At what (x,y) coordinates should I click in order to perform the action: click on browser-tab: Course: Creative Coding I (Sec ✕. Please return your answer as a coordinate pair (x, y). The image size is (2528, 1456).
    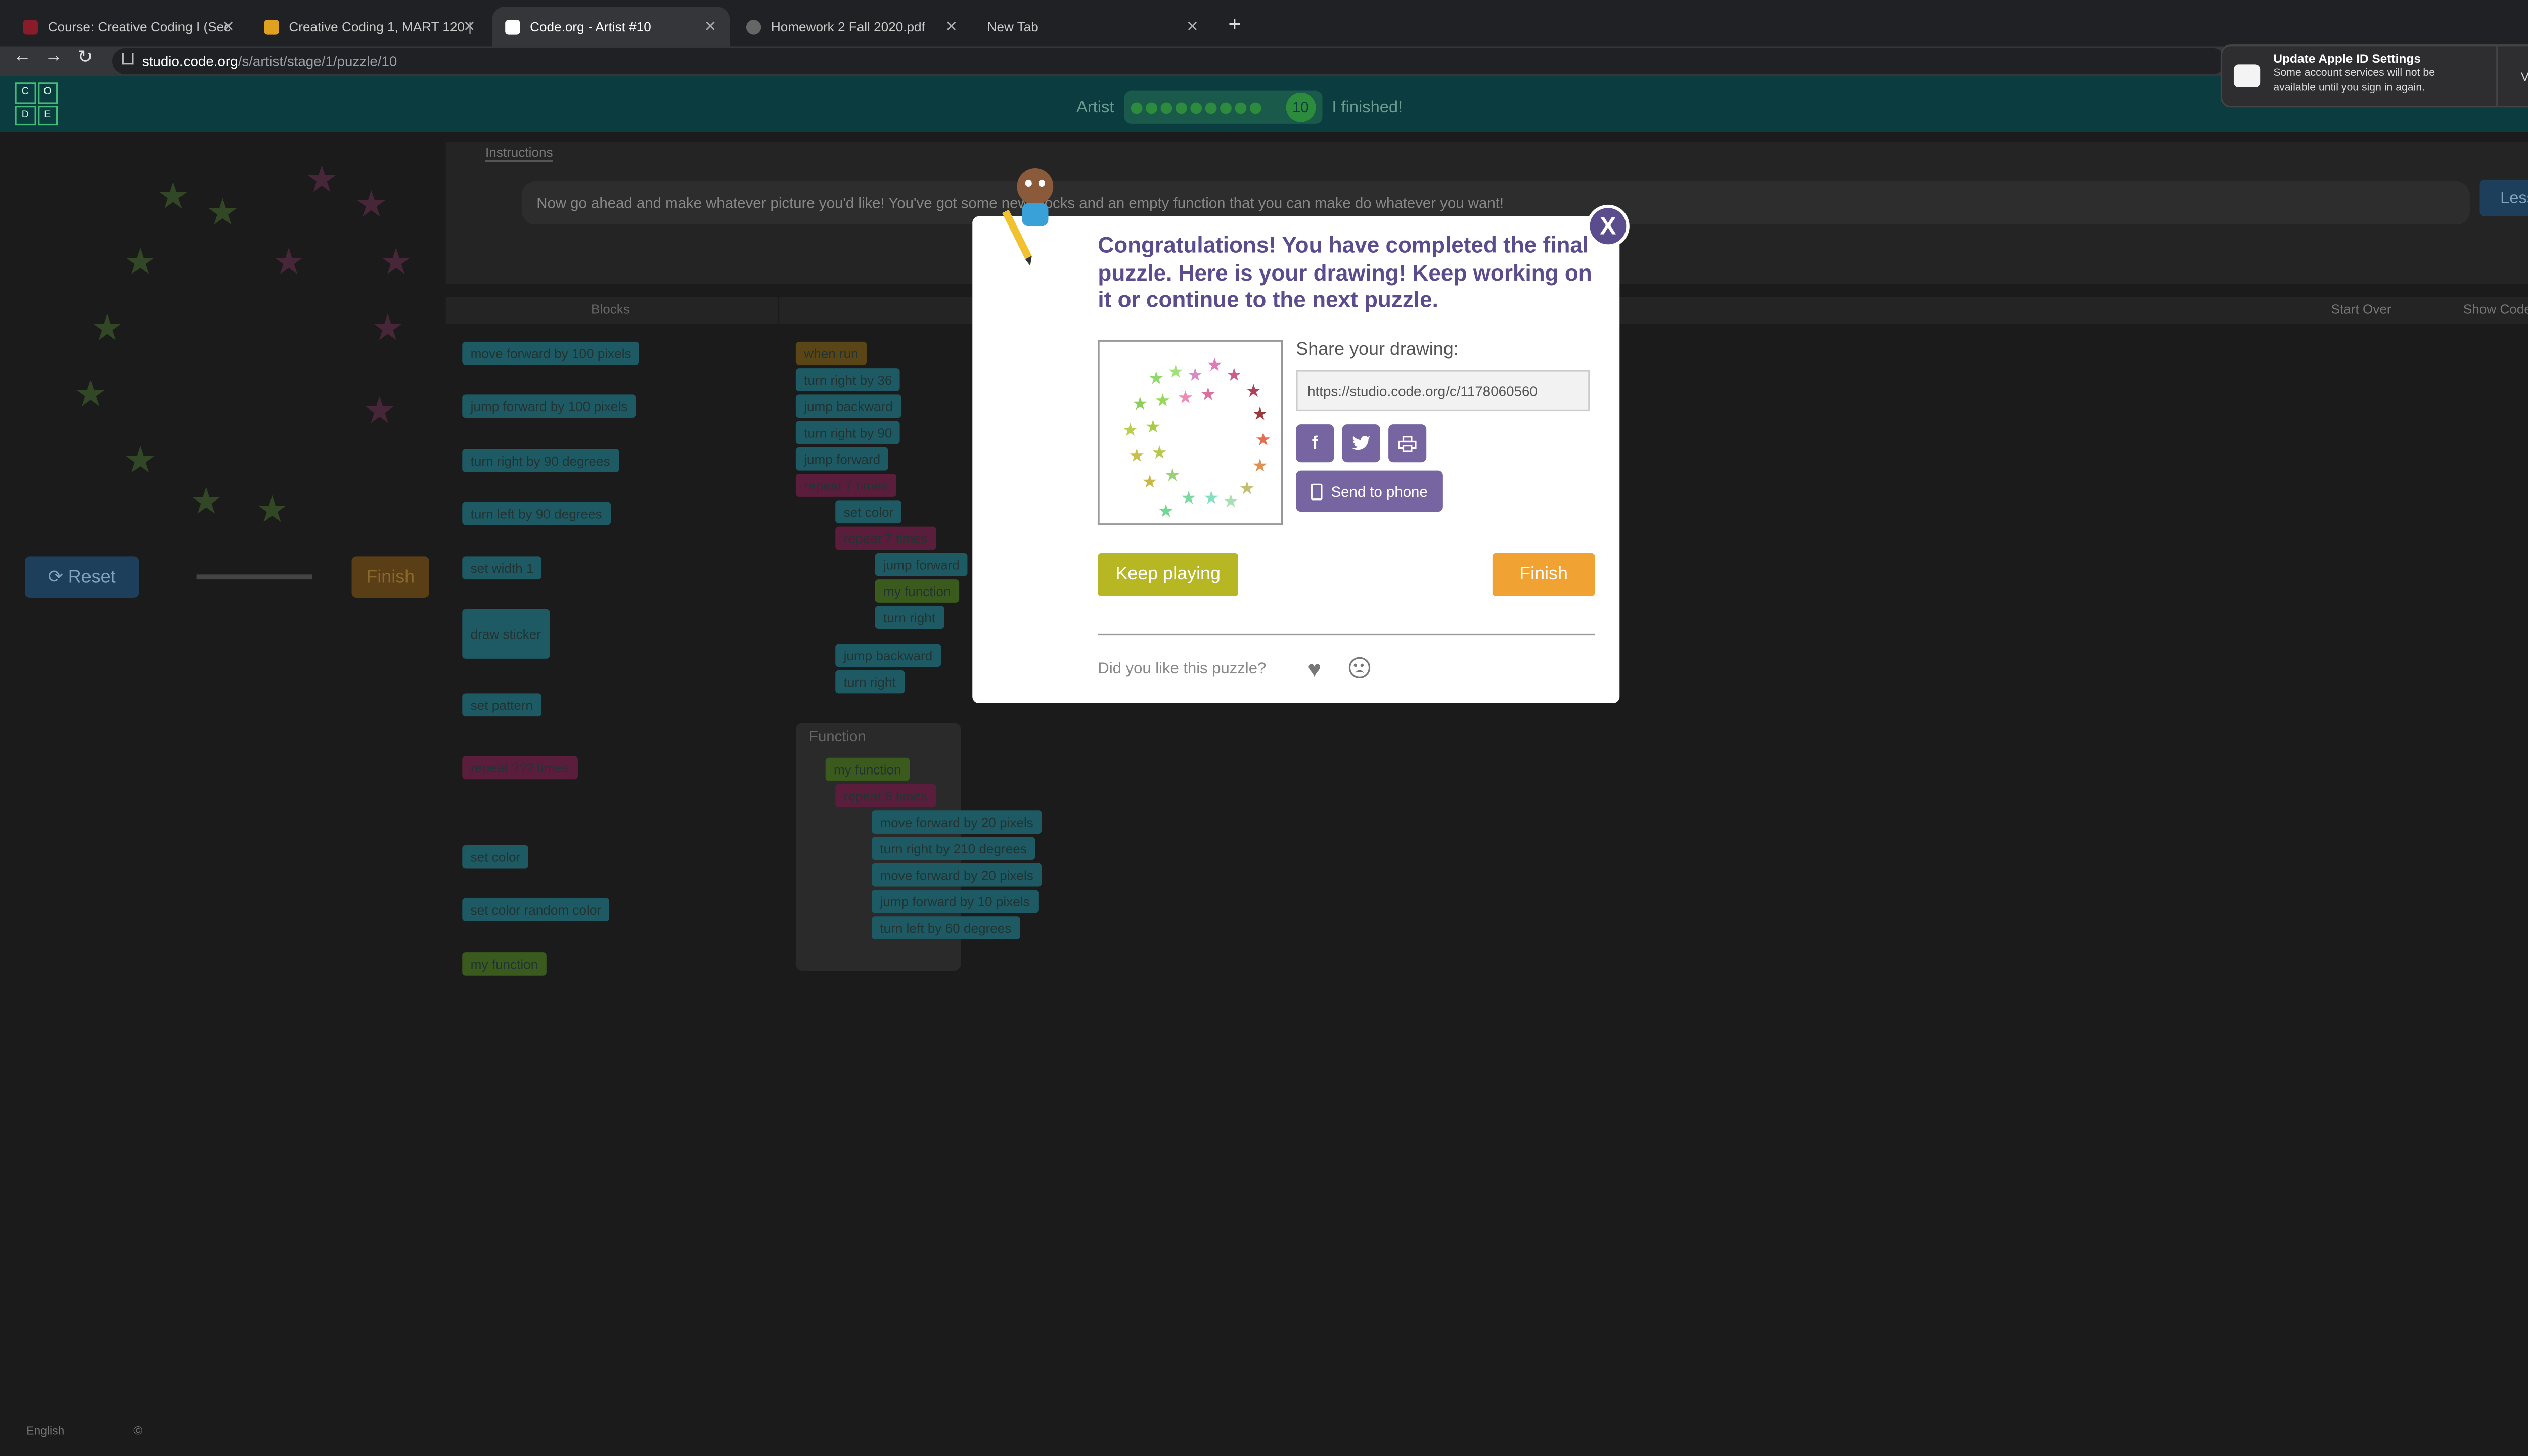
    Looking at the image, I should click on (129, 27).